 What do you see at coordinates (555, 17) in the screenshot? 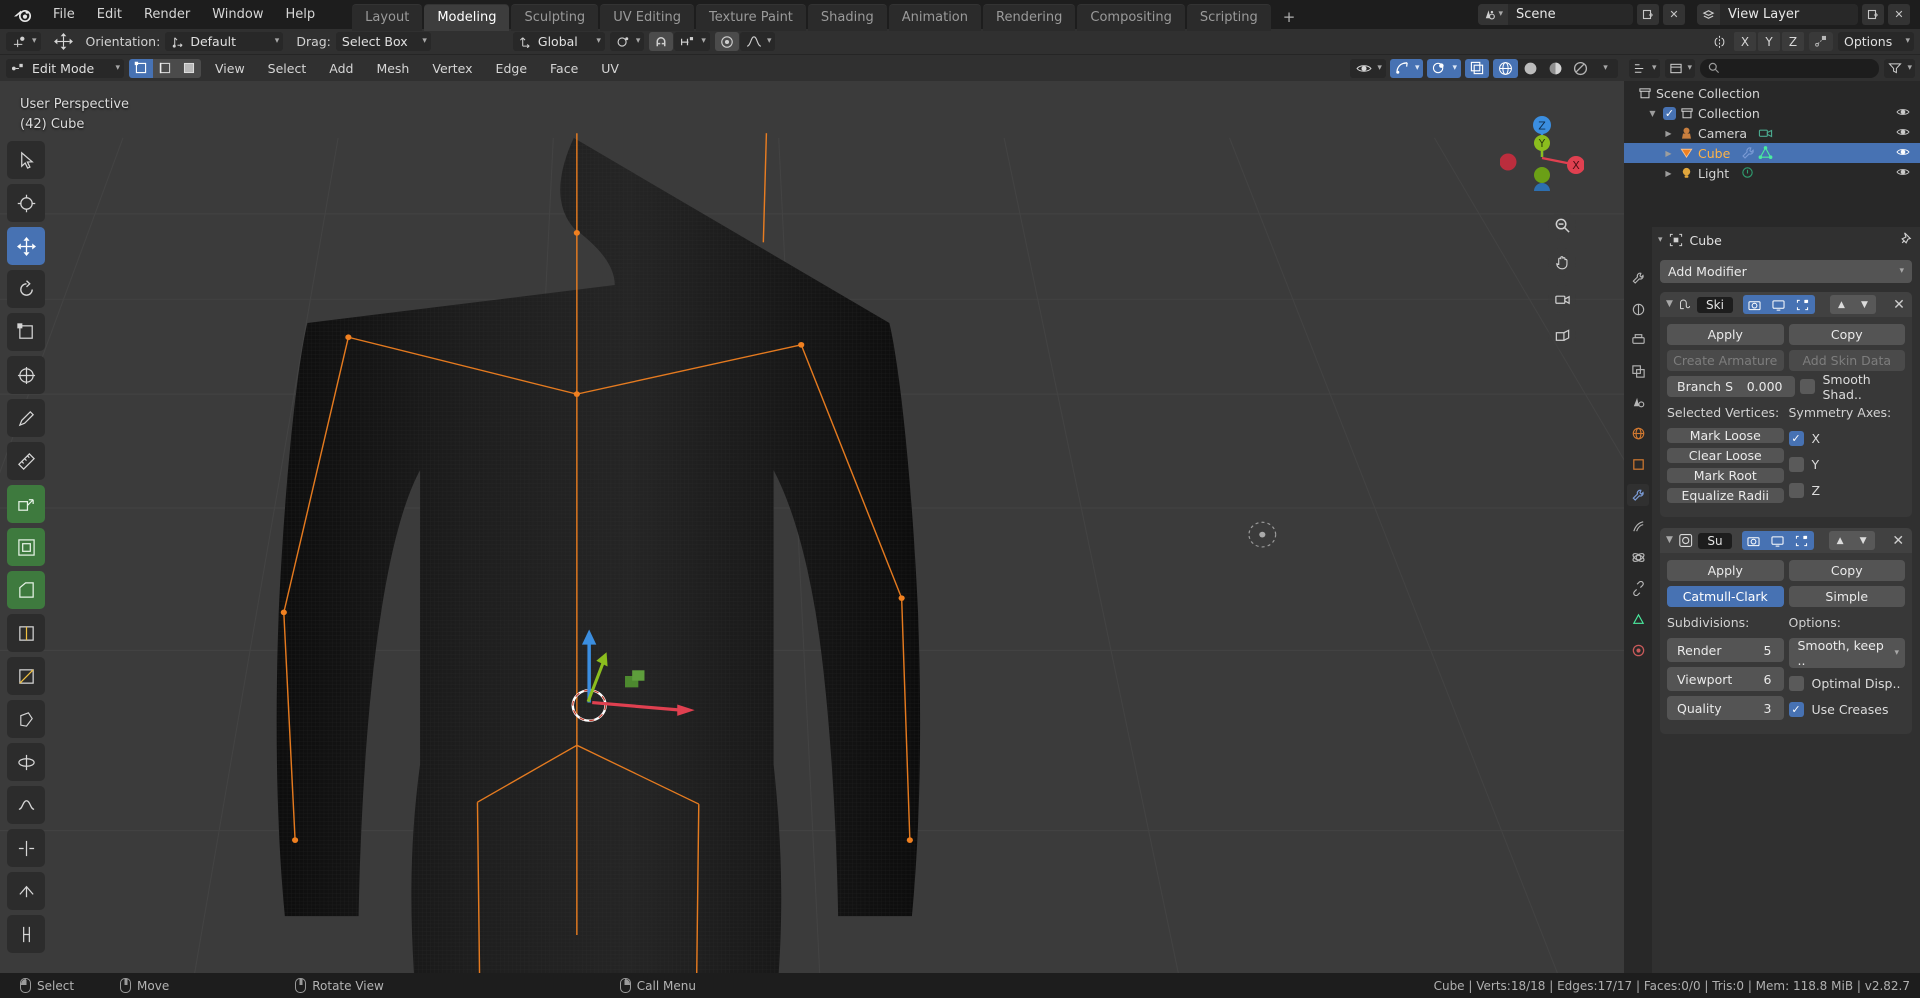
I see `workspace-tab-sculpting: Sculpting` at bounding box center [555, 17].